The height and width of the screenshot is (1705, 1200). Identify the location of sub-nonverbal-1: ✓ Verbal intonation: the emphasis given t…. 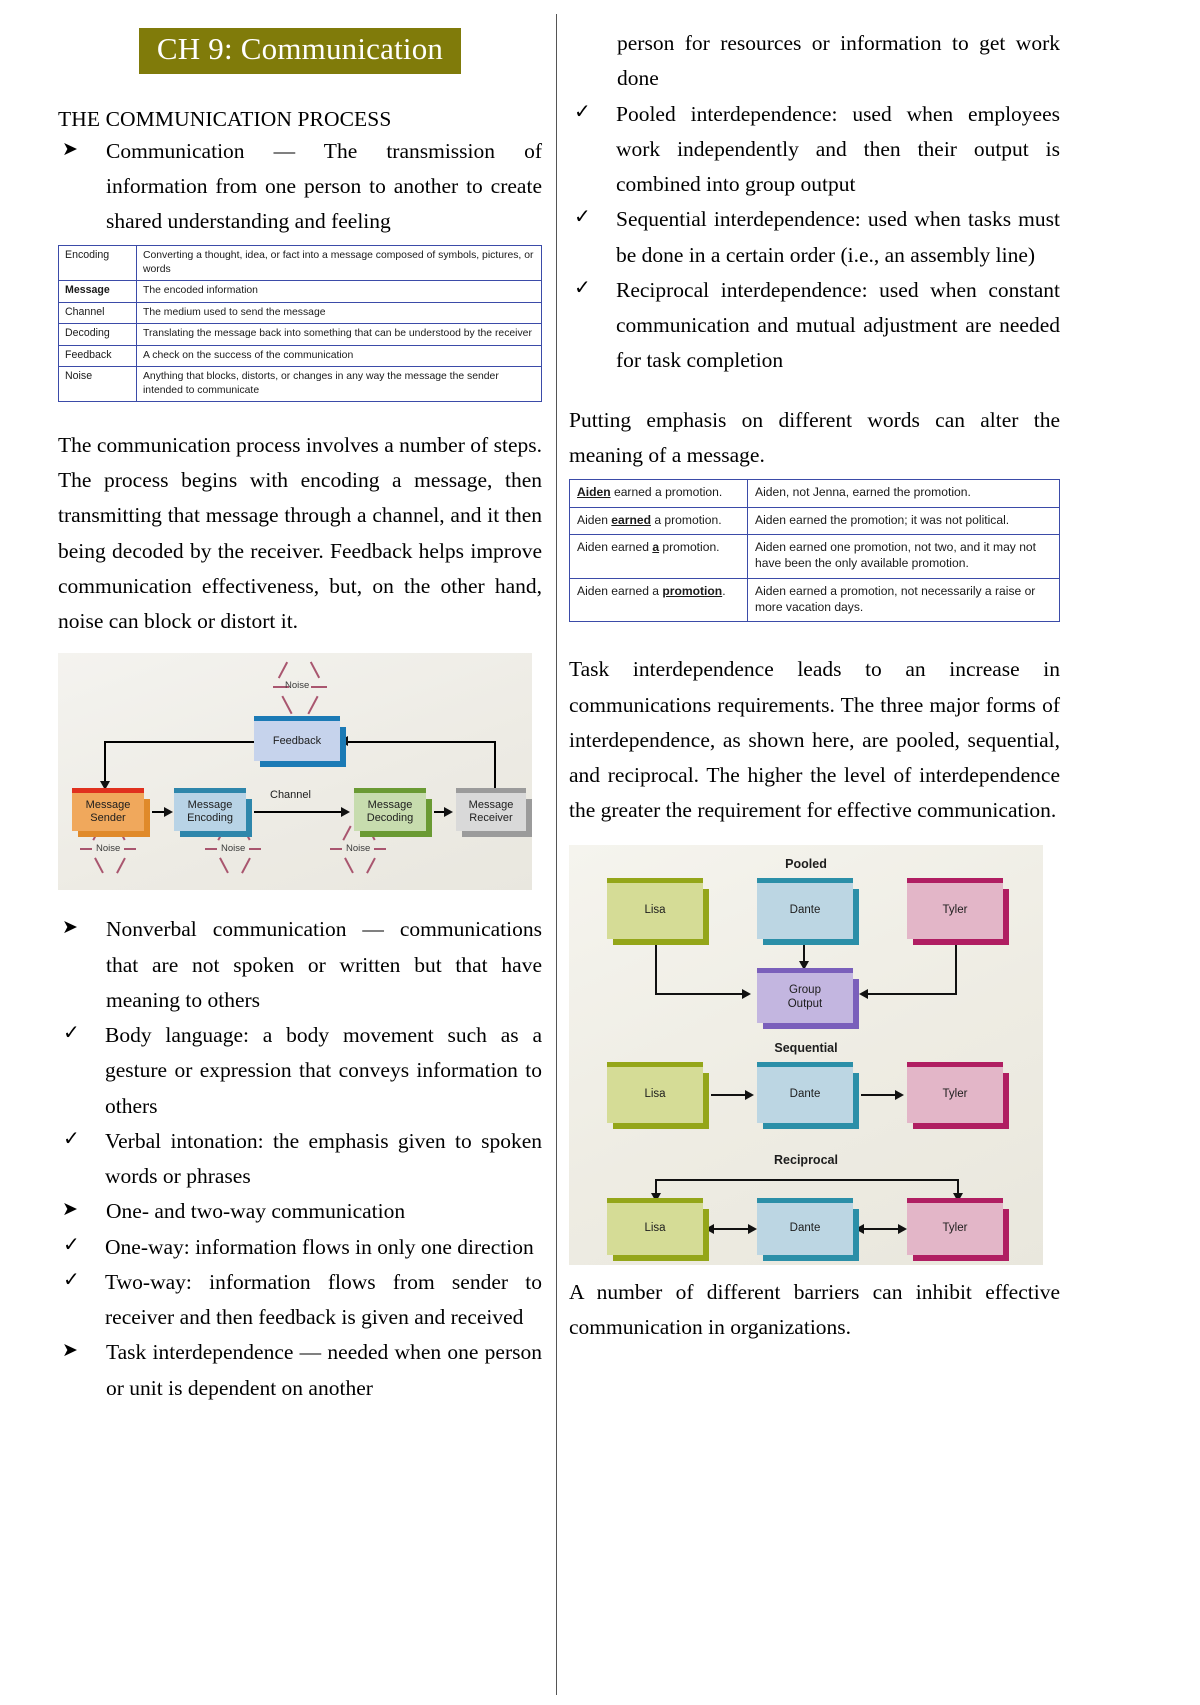
(300, 1159).